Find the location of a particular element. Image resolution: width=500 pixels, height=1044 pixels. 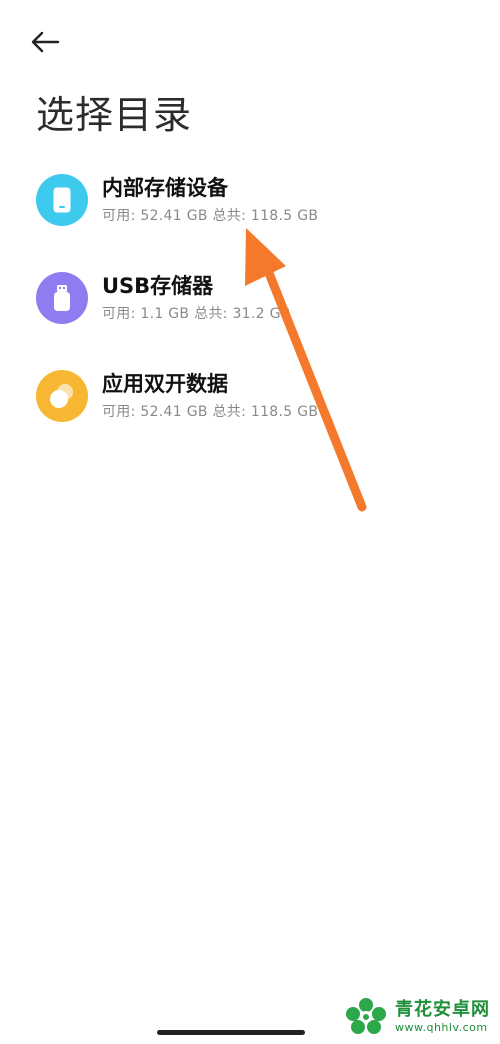

watermark-logo-icon is located at coordinates (366, 1016).